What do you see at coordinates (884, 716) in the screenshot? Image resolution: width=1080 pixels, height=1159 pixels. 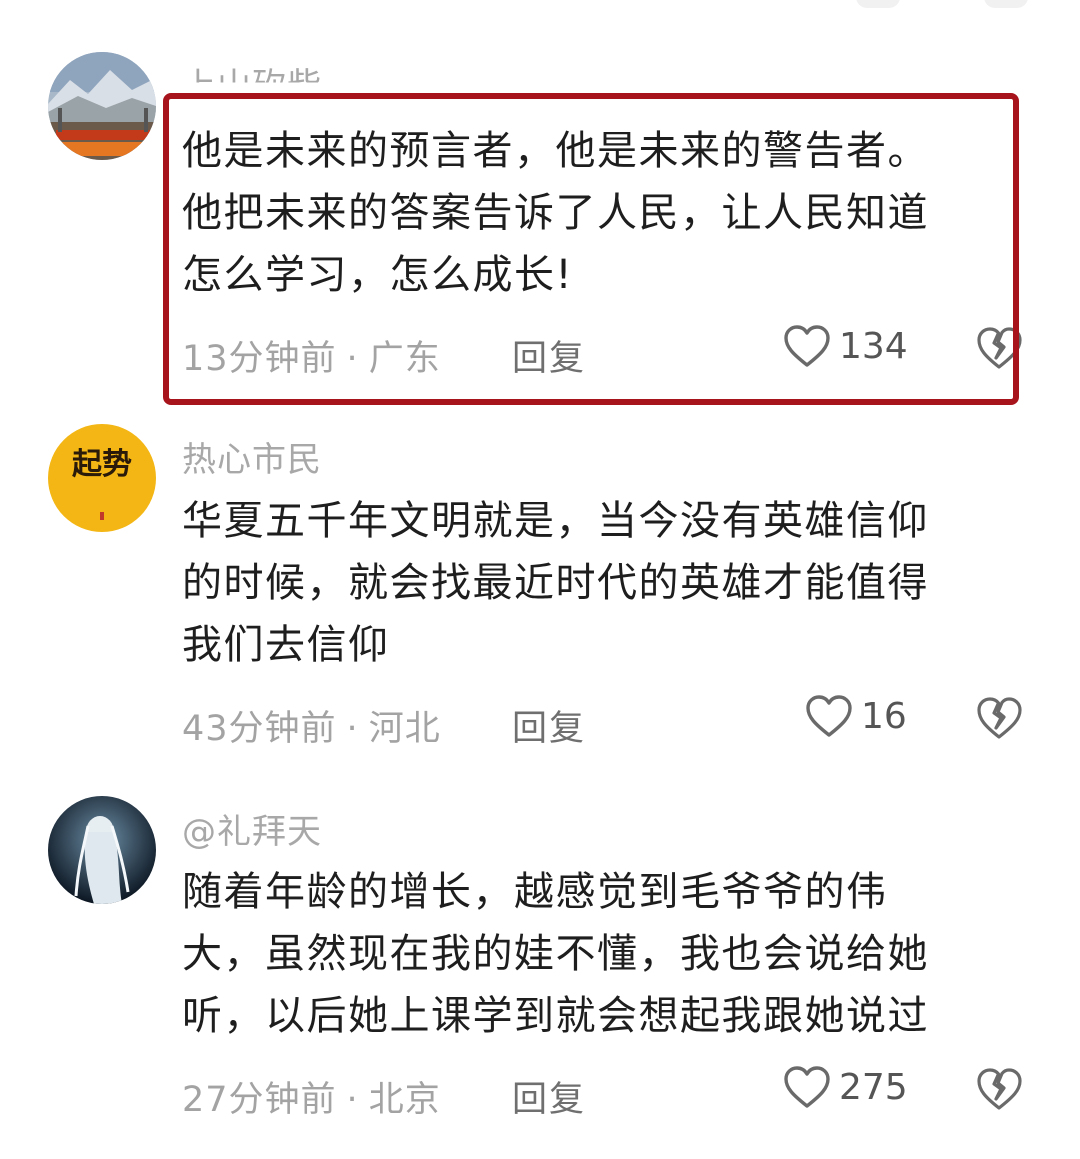 I see `like-count: 16` at bounding box center [884, 716].